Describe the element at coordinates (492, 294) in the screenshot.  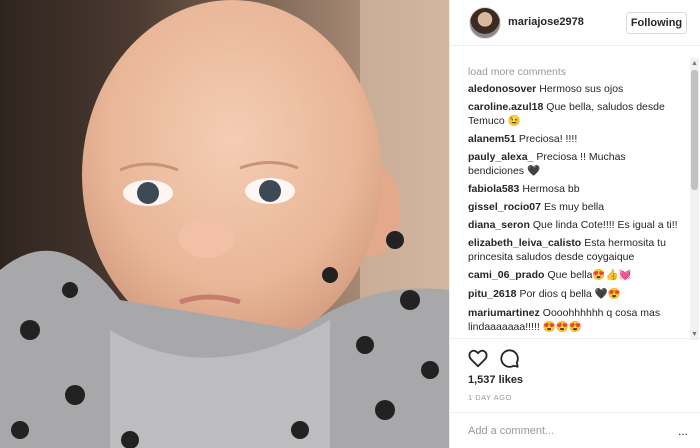
I see `comment-username: pitu_2618` at that location.